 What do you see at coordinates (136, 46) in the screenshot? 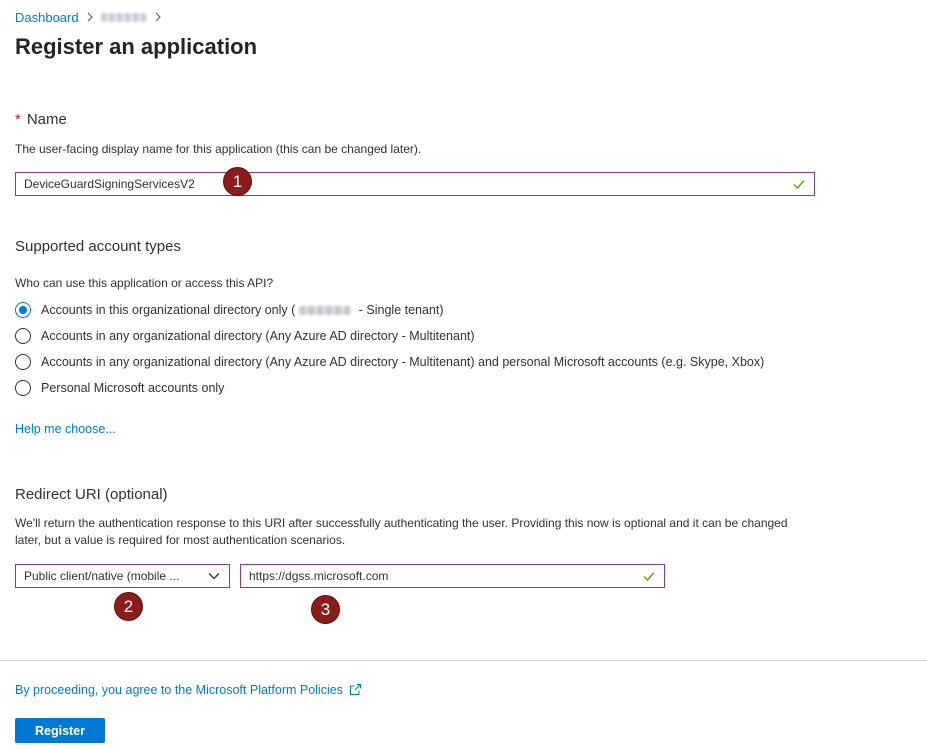
I see `page-title: Register an application` at bounding box center [136, 46].